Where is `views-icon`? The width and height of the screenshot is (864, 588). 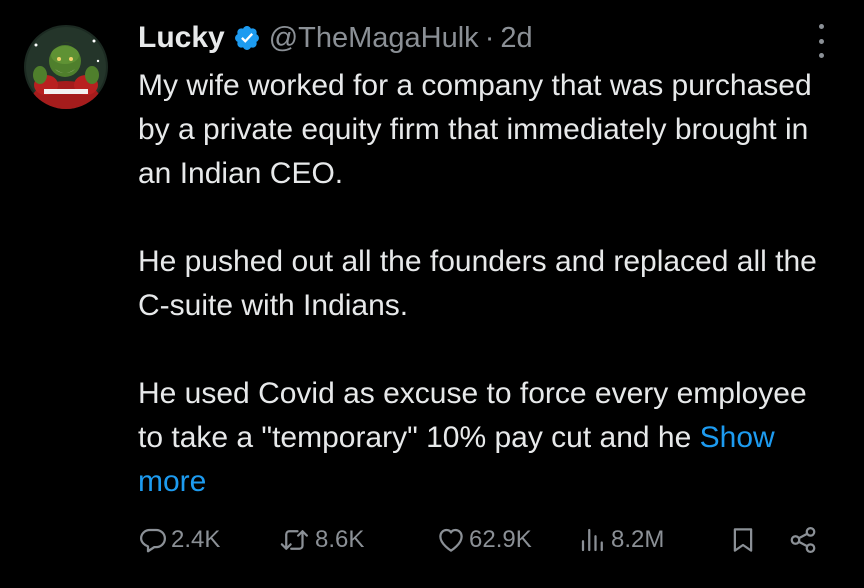 views-icon is located at coordinates (592, 540).